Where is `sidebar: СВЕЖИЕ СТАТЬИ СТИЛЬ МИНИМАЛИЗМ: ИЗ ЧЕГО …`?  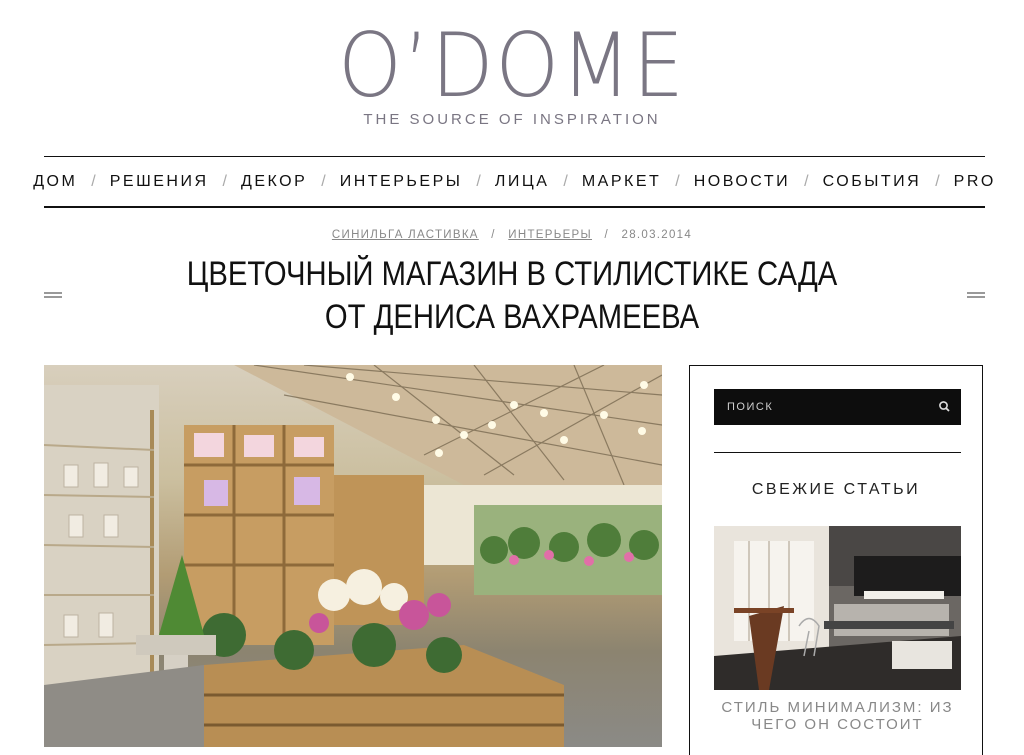 sidebar: СВЕЖИЕ СТАТЬИ СТИЛЬ МИНИМАЛИЗМ: ИЗ ЧЕГО … is located at coordinates (836, 560).